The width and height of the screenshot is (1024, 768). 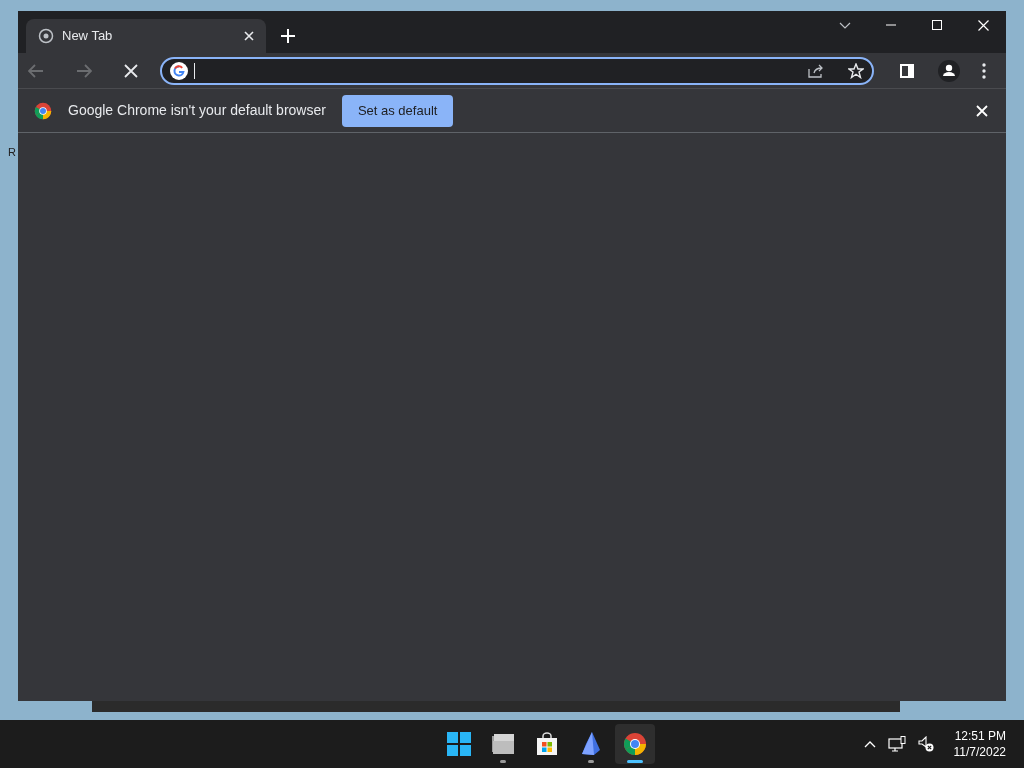 What do you see at coordinates (249, 36) in the screenshot?
I see `close-icon` at bounding box center [249, 36].